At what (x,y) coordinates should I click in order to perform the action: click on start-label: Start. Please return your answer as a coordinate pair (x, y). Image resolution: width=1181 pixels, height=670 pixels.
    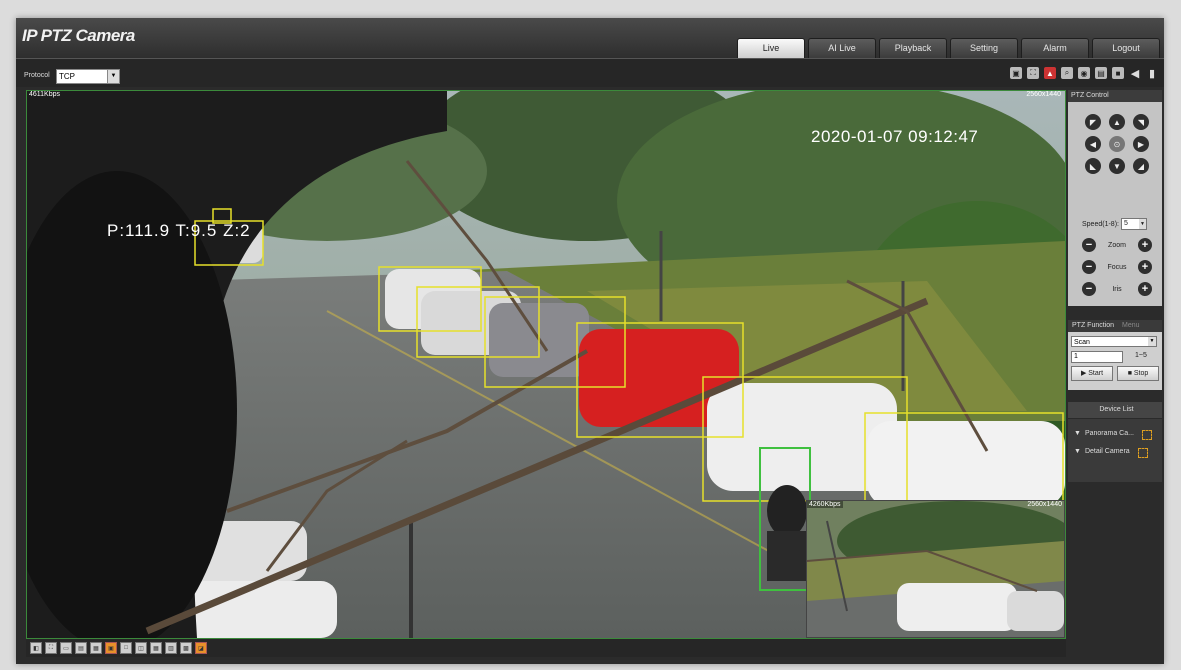
    Looking at the image, I should click on (1096, 373).